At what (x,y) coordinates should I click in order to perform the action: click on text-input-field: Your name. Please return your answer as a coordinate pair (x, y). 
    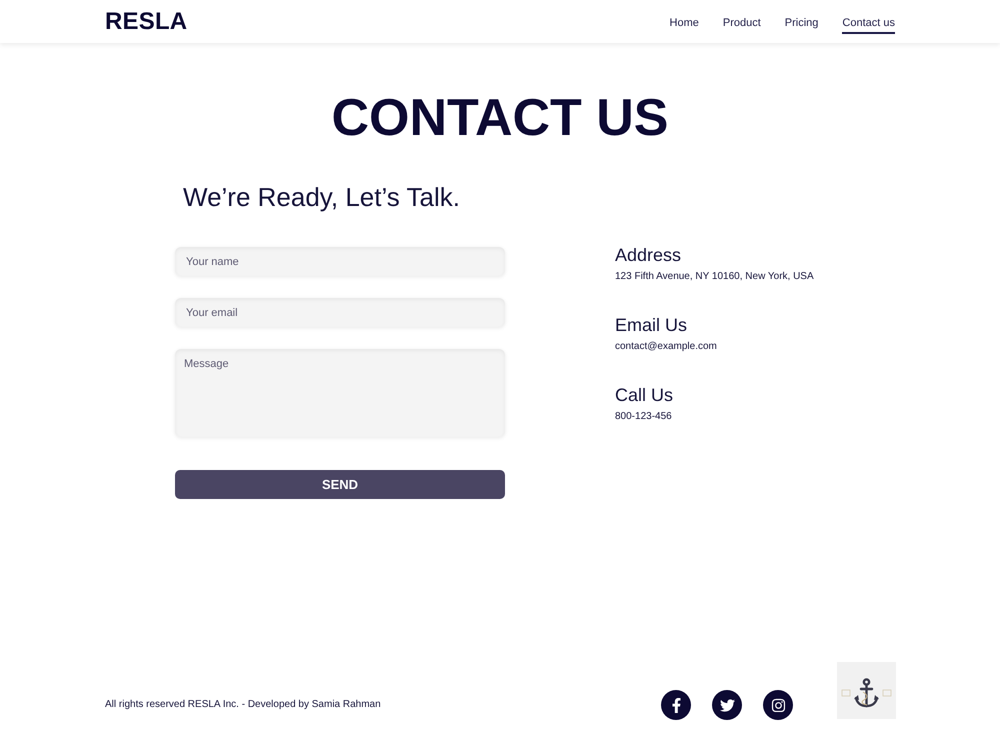
    Looking at the image, I should click on (340, 261).